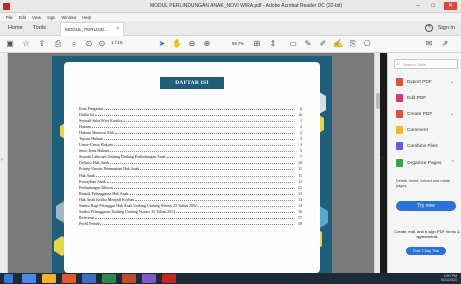 This screenshot has width=461, height=284. Describe the element at coordinates (96, 187) in the screenshot. I see `toc-entry-label: Perlindungan Khusus` at that location.